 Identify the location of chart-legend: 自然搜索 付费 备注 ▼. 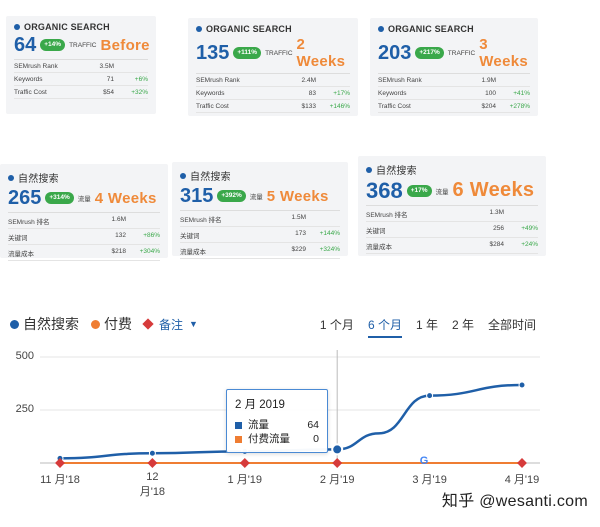
(110, 324).